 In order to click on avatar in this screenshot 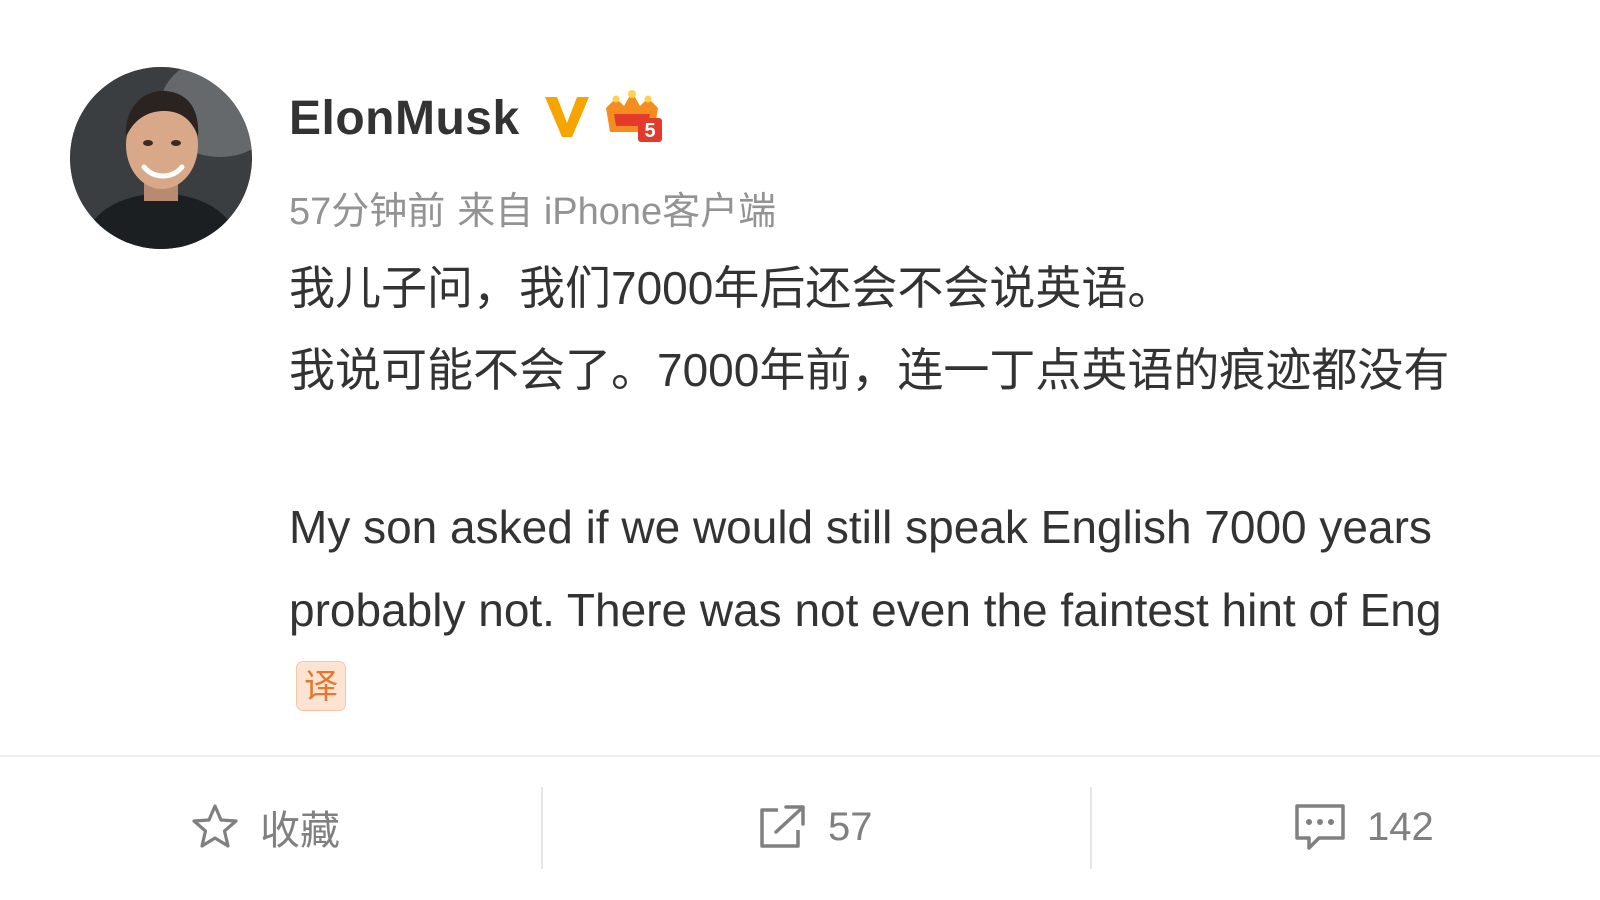, I will do `click(161, 158)`.